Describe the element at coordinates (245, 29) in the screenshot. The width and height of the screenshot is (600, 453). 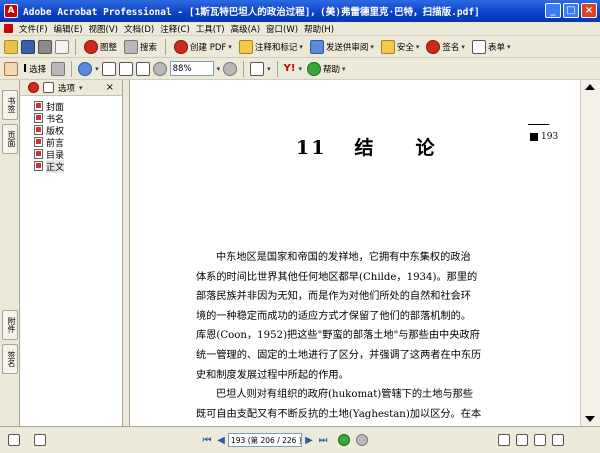
I see `menu-advanced: 高级(A)` at that location.